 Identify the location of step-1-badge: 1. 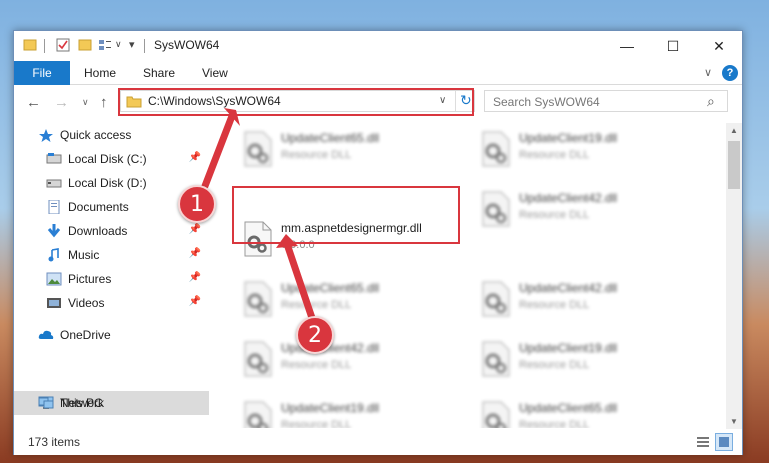
(197, 204).